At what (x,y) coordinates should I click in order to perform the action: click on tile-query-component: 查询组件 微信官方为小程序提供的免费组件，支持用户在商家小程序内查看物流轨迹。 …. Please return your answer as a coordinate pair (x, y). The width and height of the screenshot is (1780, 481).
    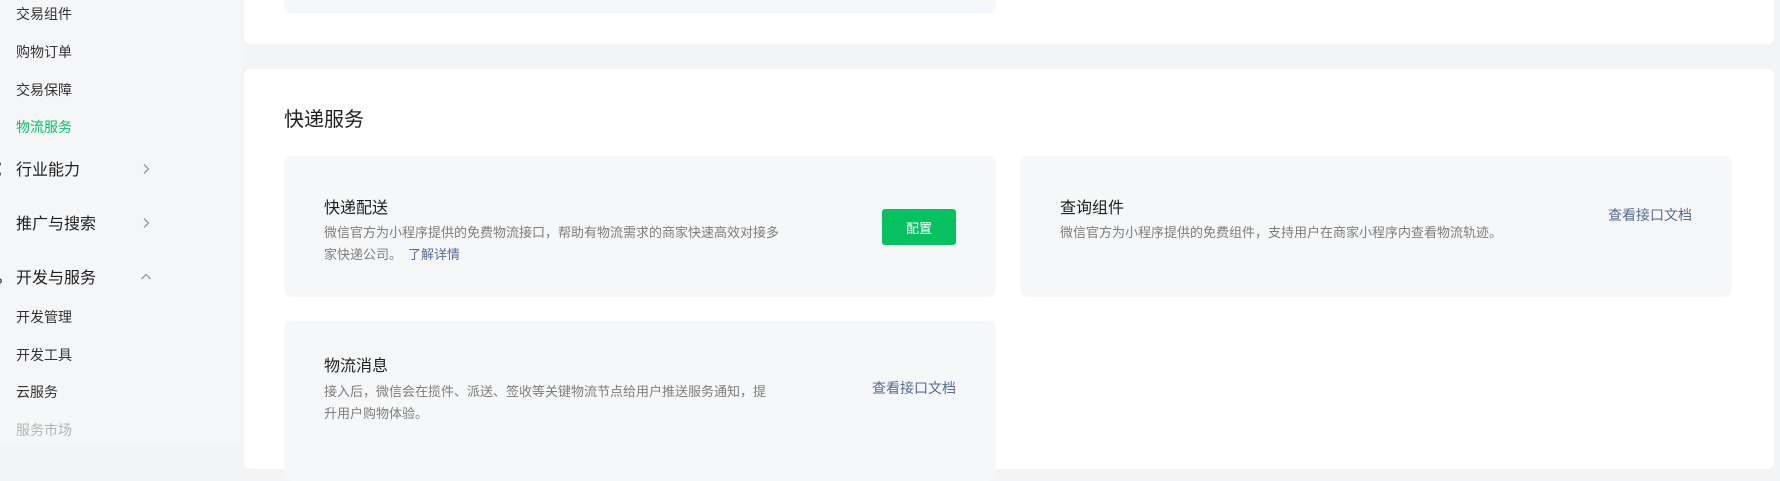
    Looking at the image, I should click on (1376, 226).